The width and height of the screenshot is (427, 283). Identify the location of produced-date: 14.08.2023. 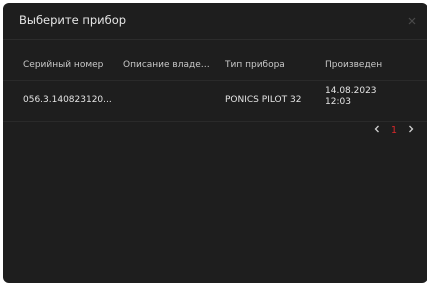
(351, 91).